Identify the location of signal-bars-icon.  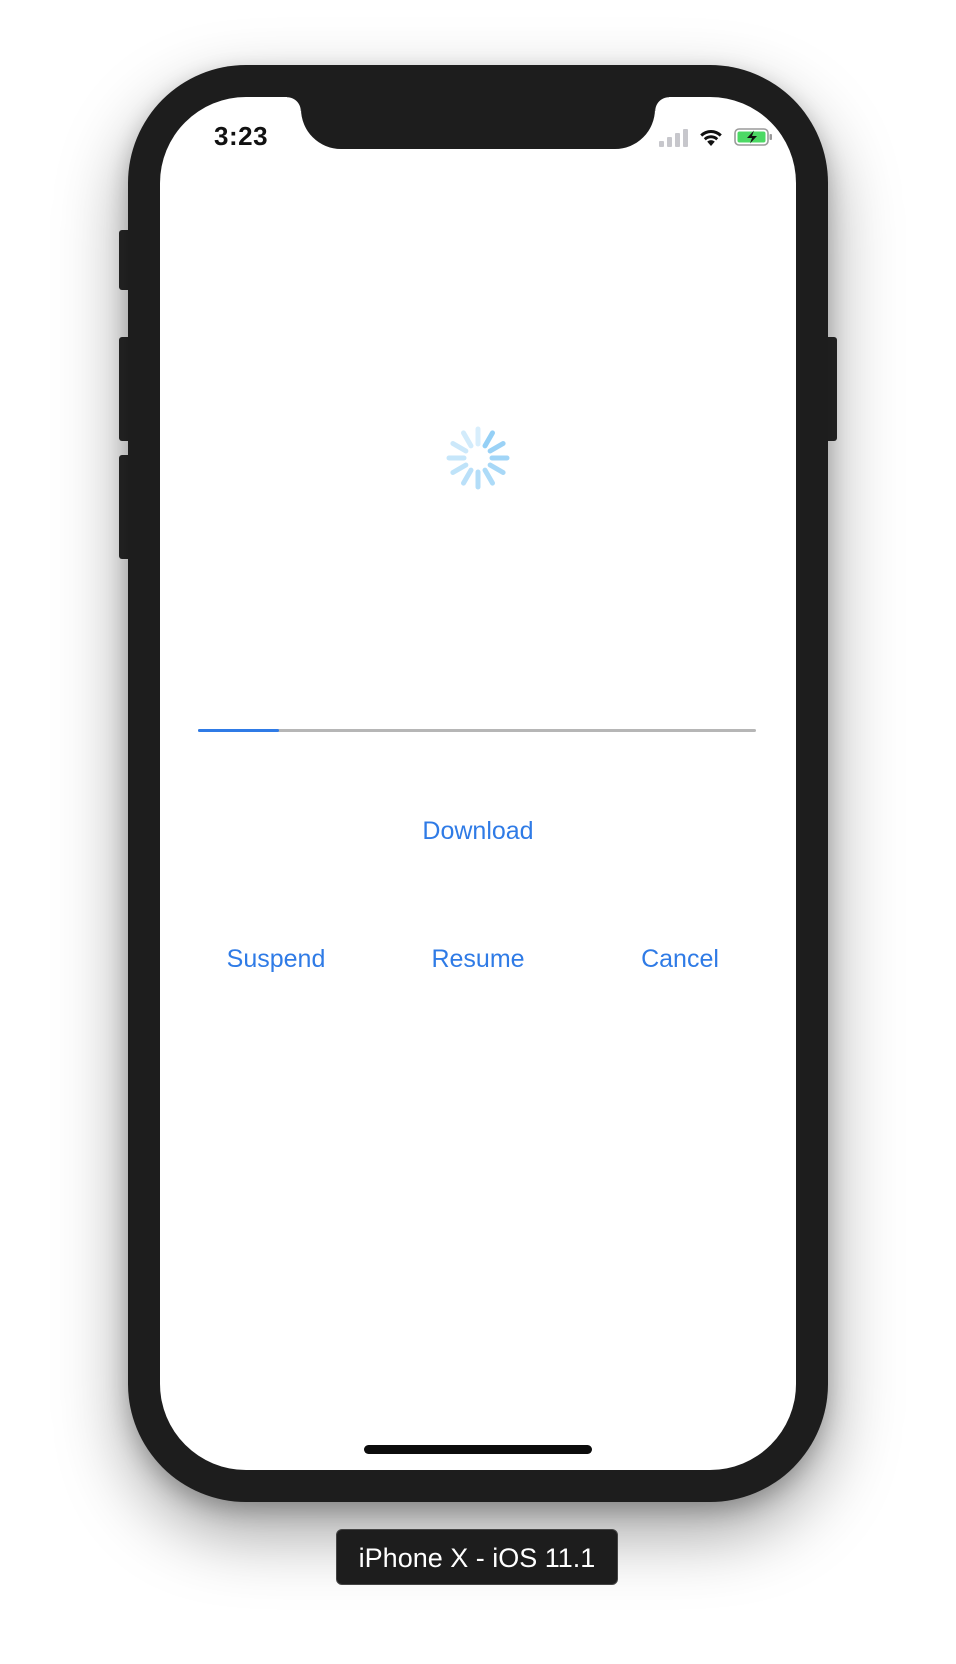
(673, 137).